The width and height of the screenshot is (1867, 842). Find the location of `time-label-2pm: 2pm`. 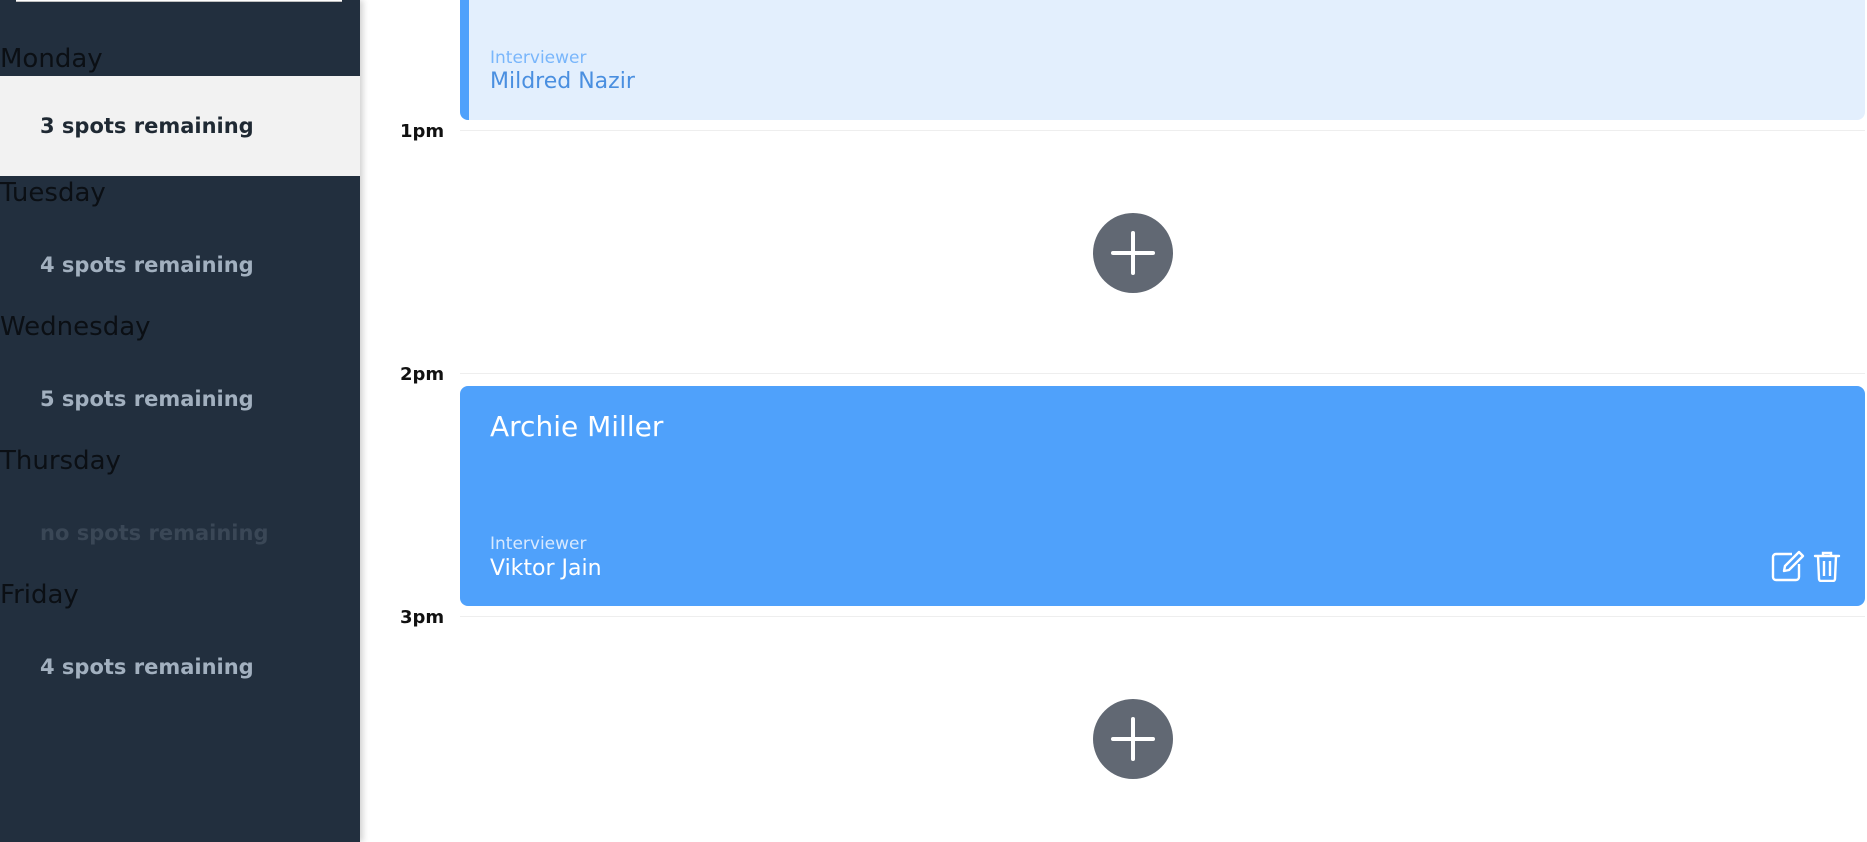

time-label-2pm: 2pm is located at coordinates (422, 374).